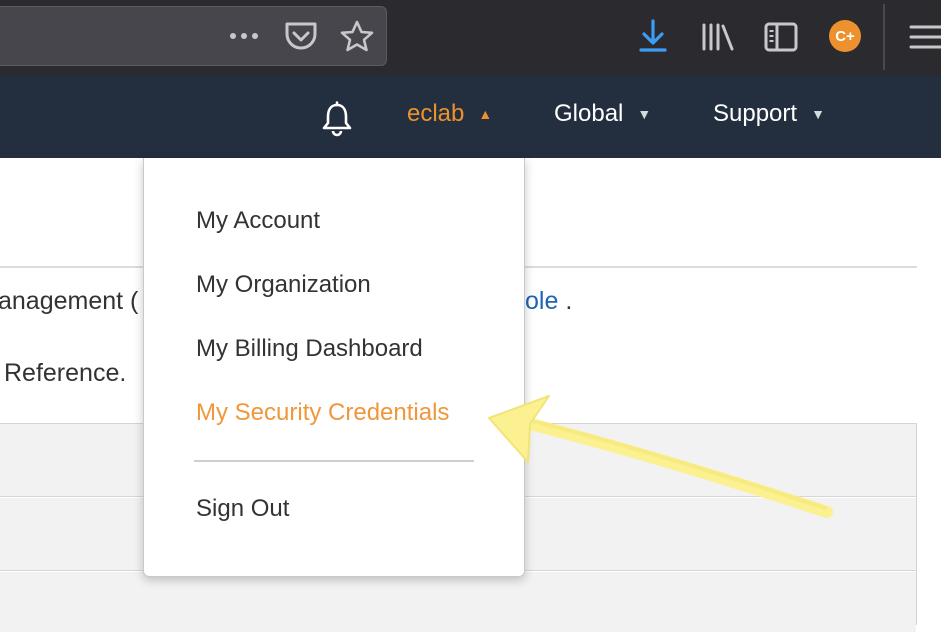  I want to click on url-bar, so click(193, 36).